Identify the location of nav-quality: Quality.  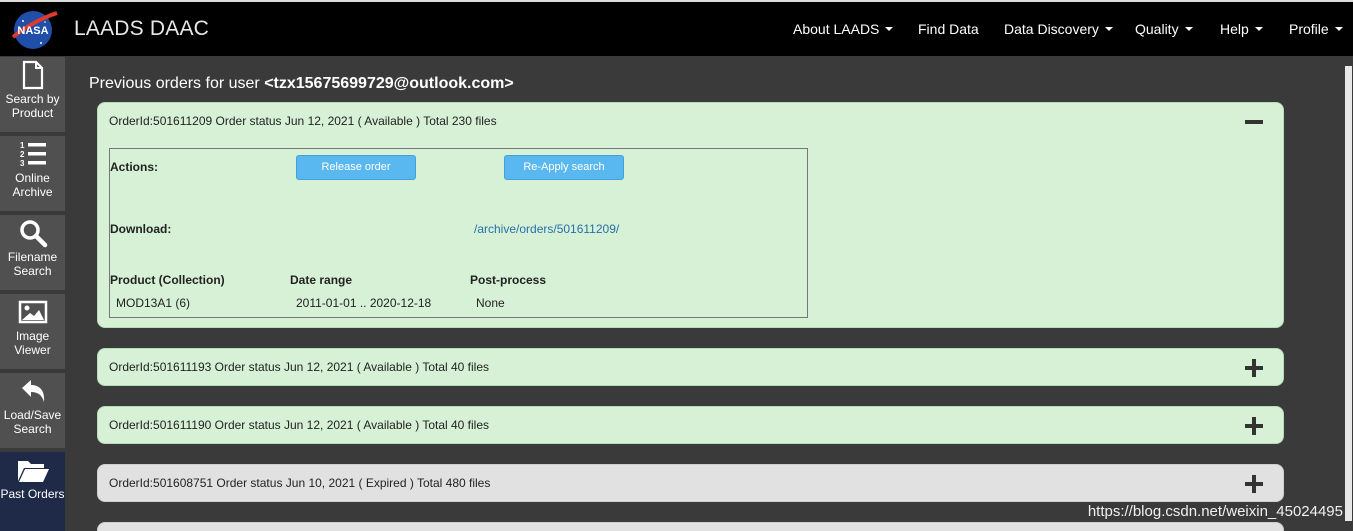
(1164, 29).